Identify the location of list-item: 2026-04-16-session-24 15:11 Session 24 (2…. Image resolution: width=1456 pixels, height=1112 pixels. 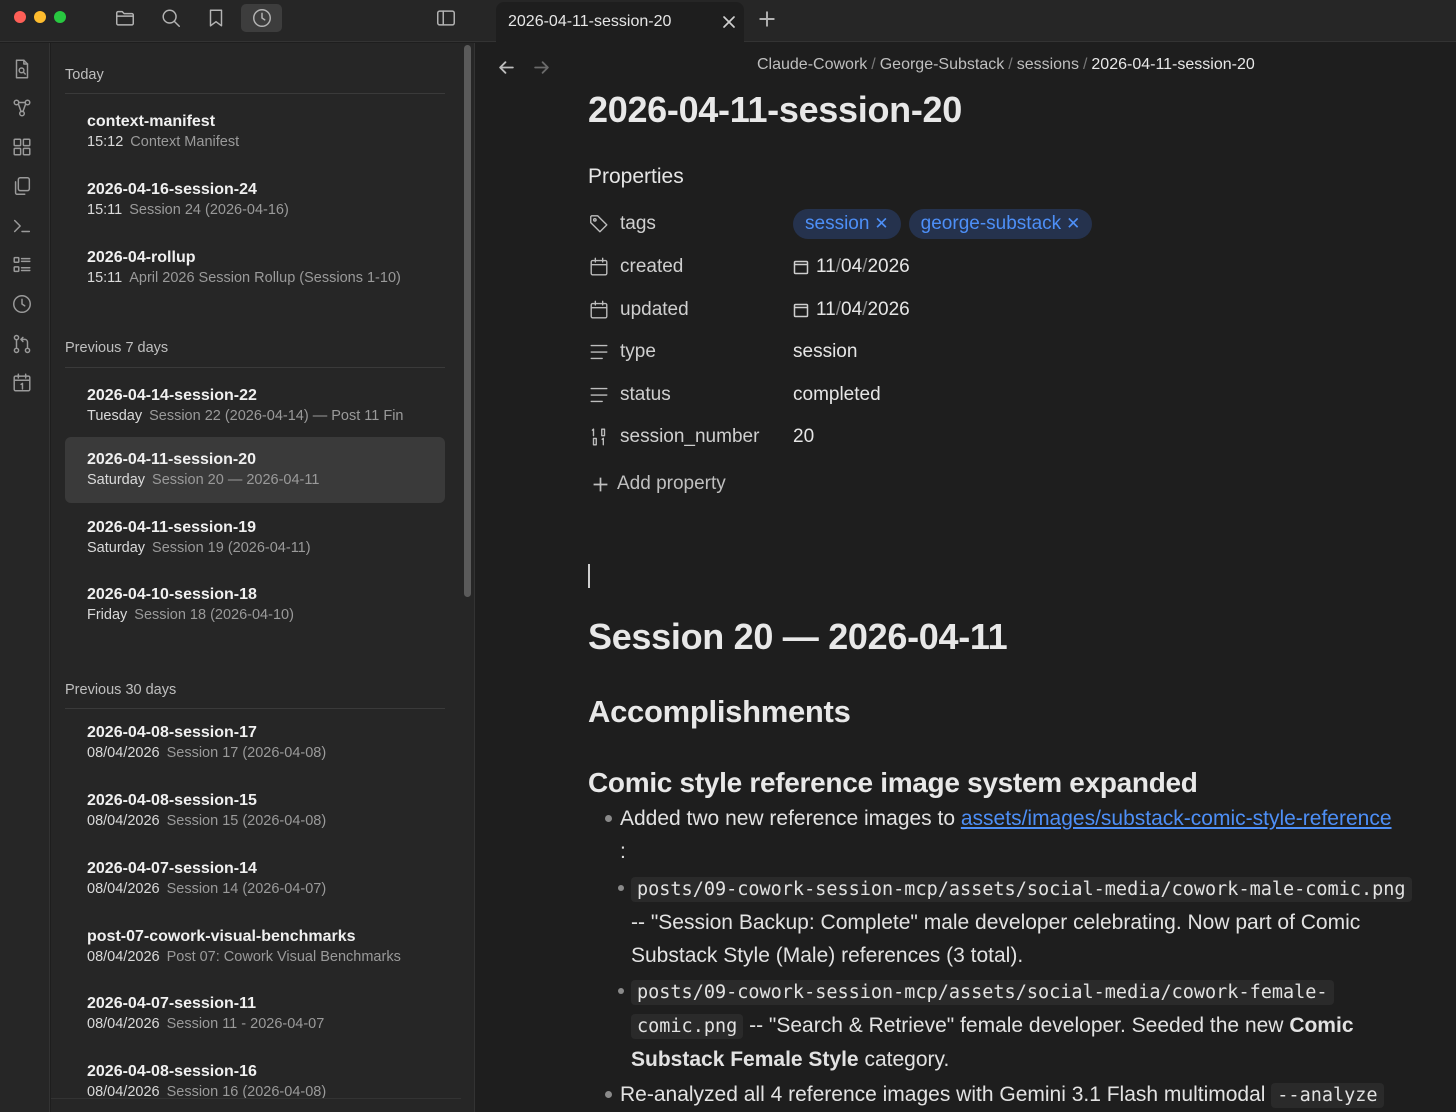
(255, 200).